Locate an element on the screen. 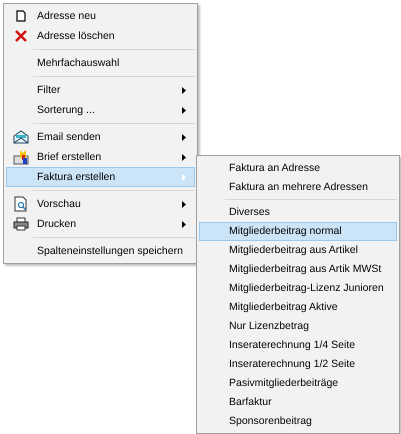 The height and width of the screenshot is (434, 401). menu-item: Brief erstellen is located at coordinates (100, 157).